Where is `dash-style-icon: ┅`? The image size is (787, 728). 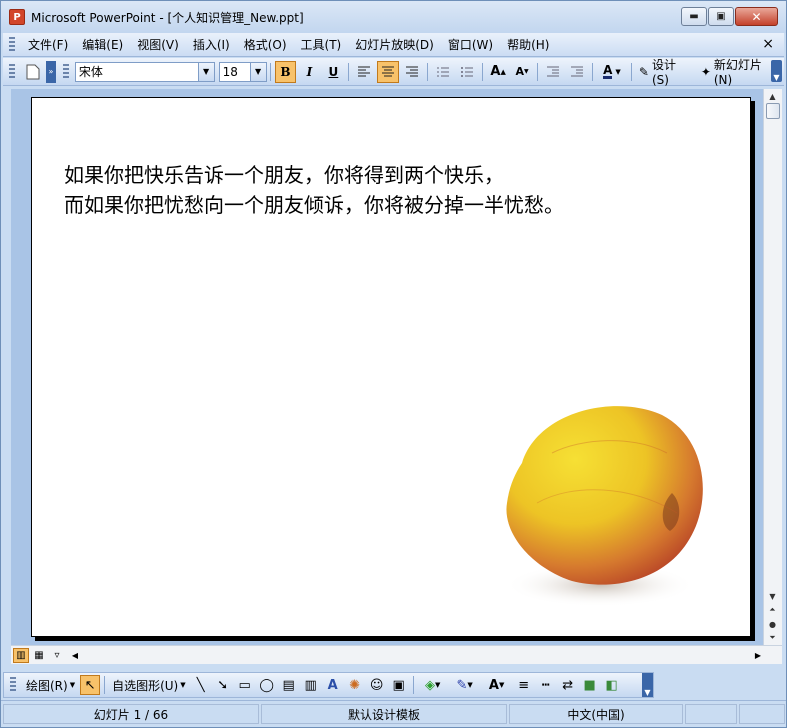
dash-style-icon: ┅ is located at coordinates (546, 685).